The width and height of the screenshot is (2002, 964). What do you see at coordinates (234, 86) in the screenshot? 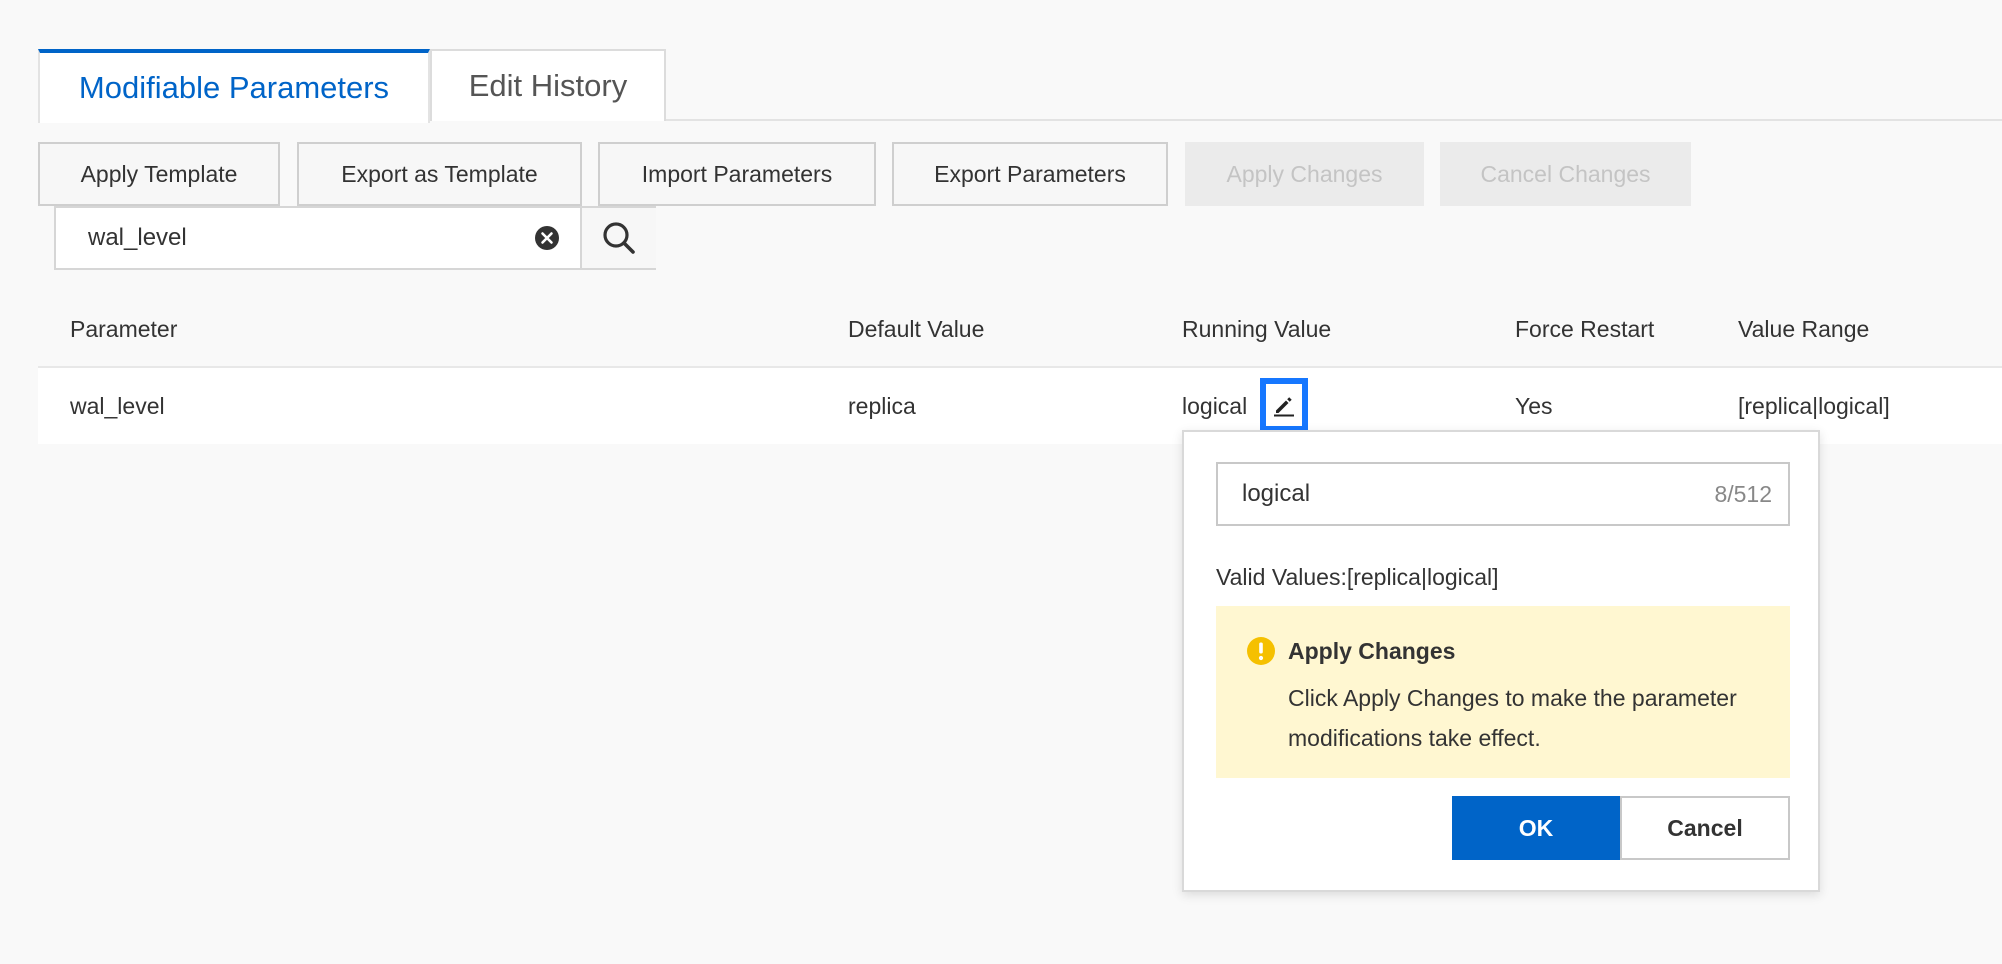
I see `tab-modifiable-parameters: Modifiable Parameters` at bounding box center [234, 86].